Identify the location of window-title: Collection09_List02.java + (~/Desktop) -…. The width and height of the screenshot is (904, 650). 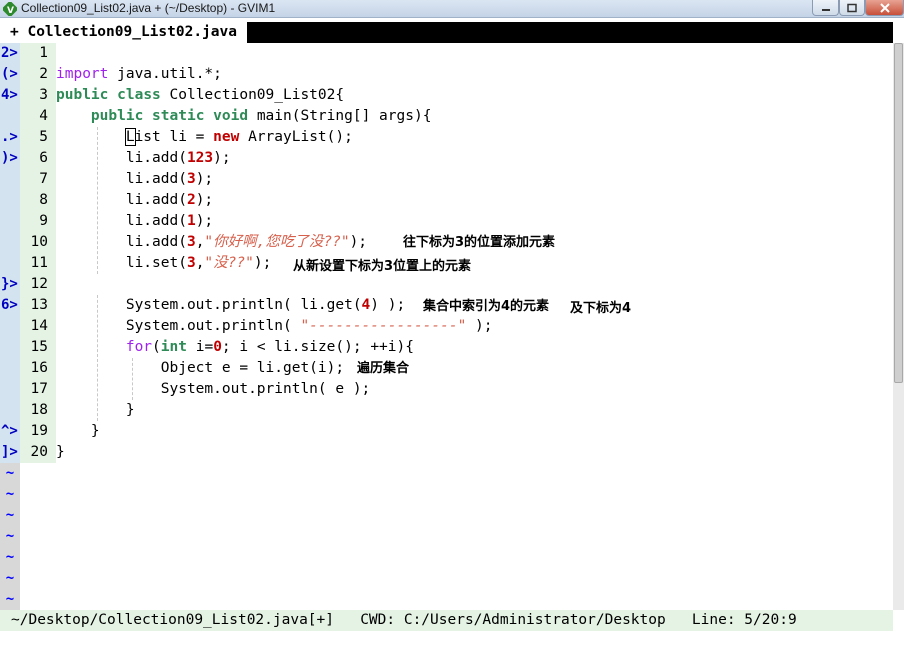
(148, 8).